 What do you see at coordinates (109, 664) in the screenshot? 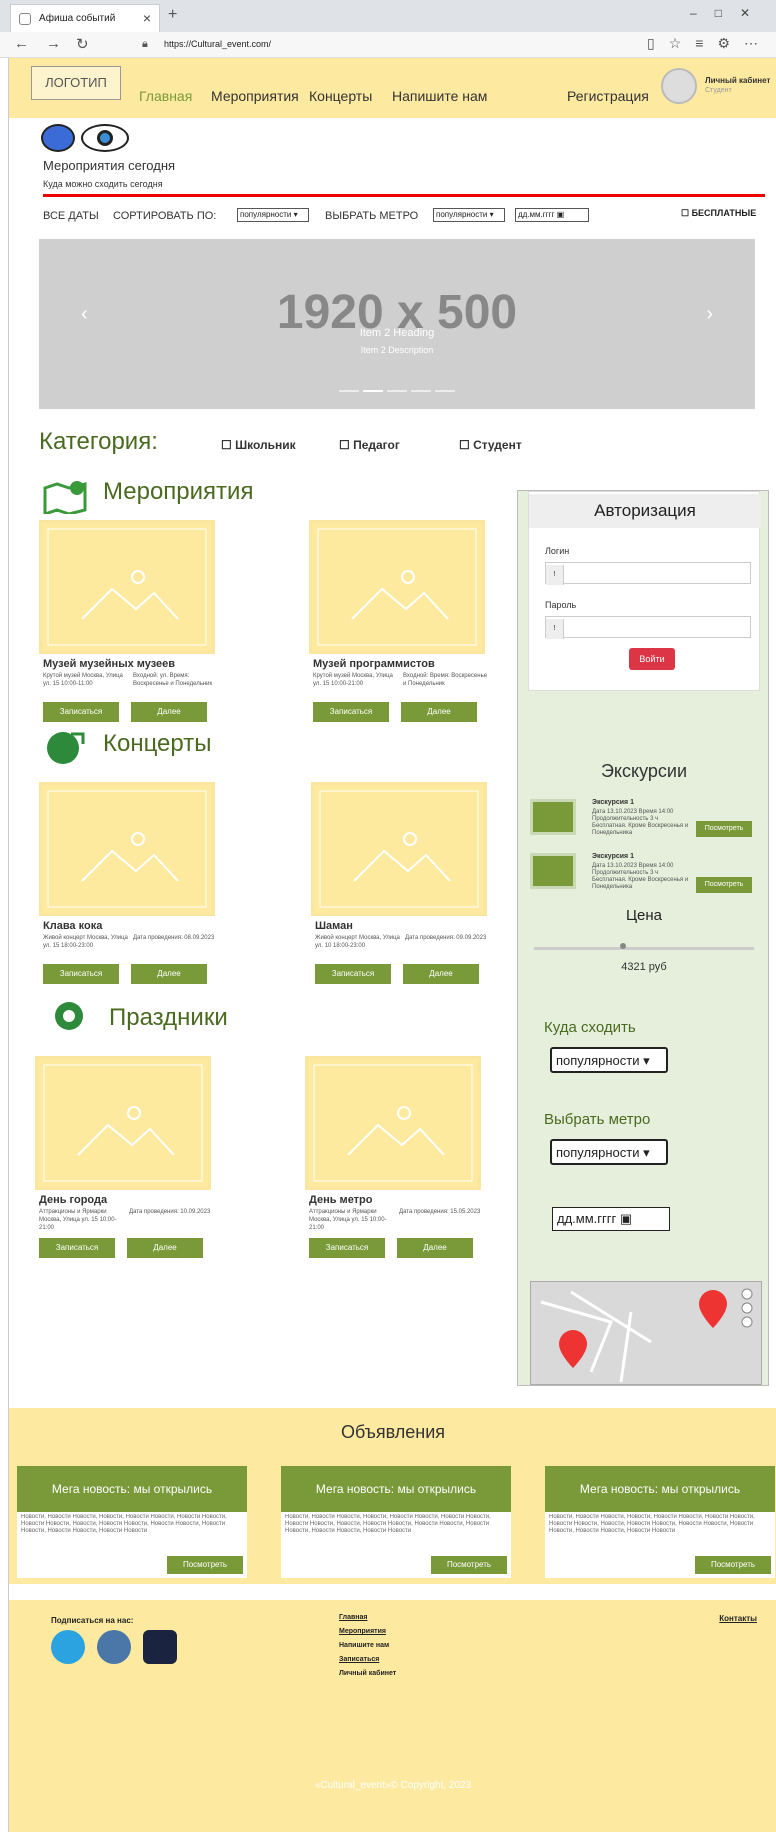
I see `card-title: Музей музейных музеев` at bounding box center [109, 664].